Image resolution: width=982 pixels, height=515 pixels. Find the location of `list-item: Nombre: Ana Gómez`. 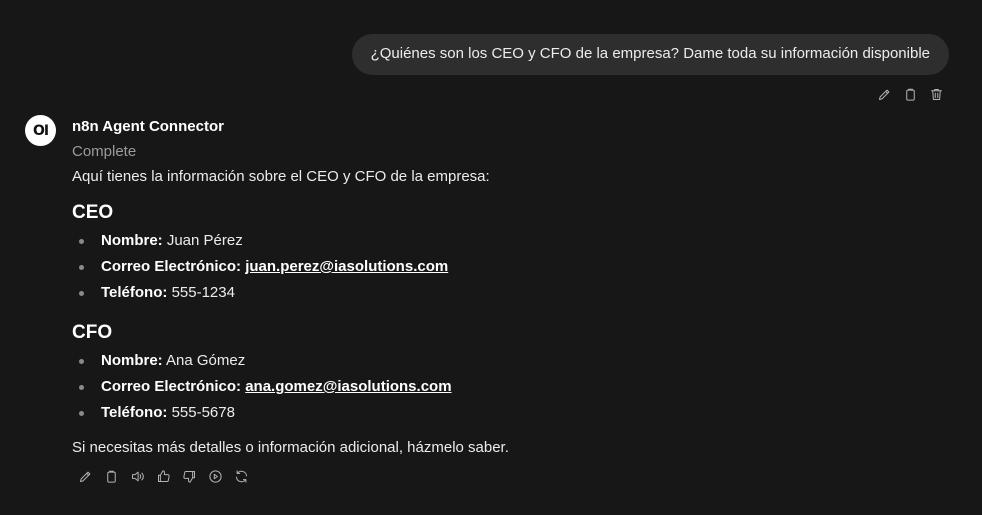

list-item: Nombre: Ana Gómez is located at coordinates (512, 364).